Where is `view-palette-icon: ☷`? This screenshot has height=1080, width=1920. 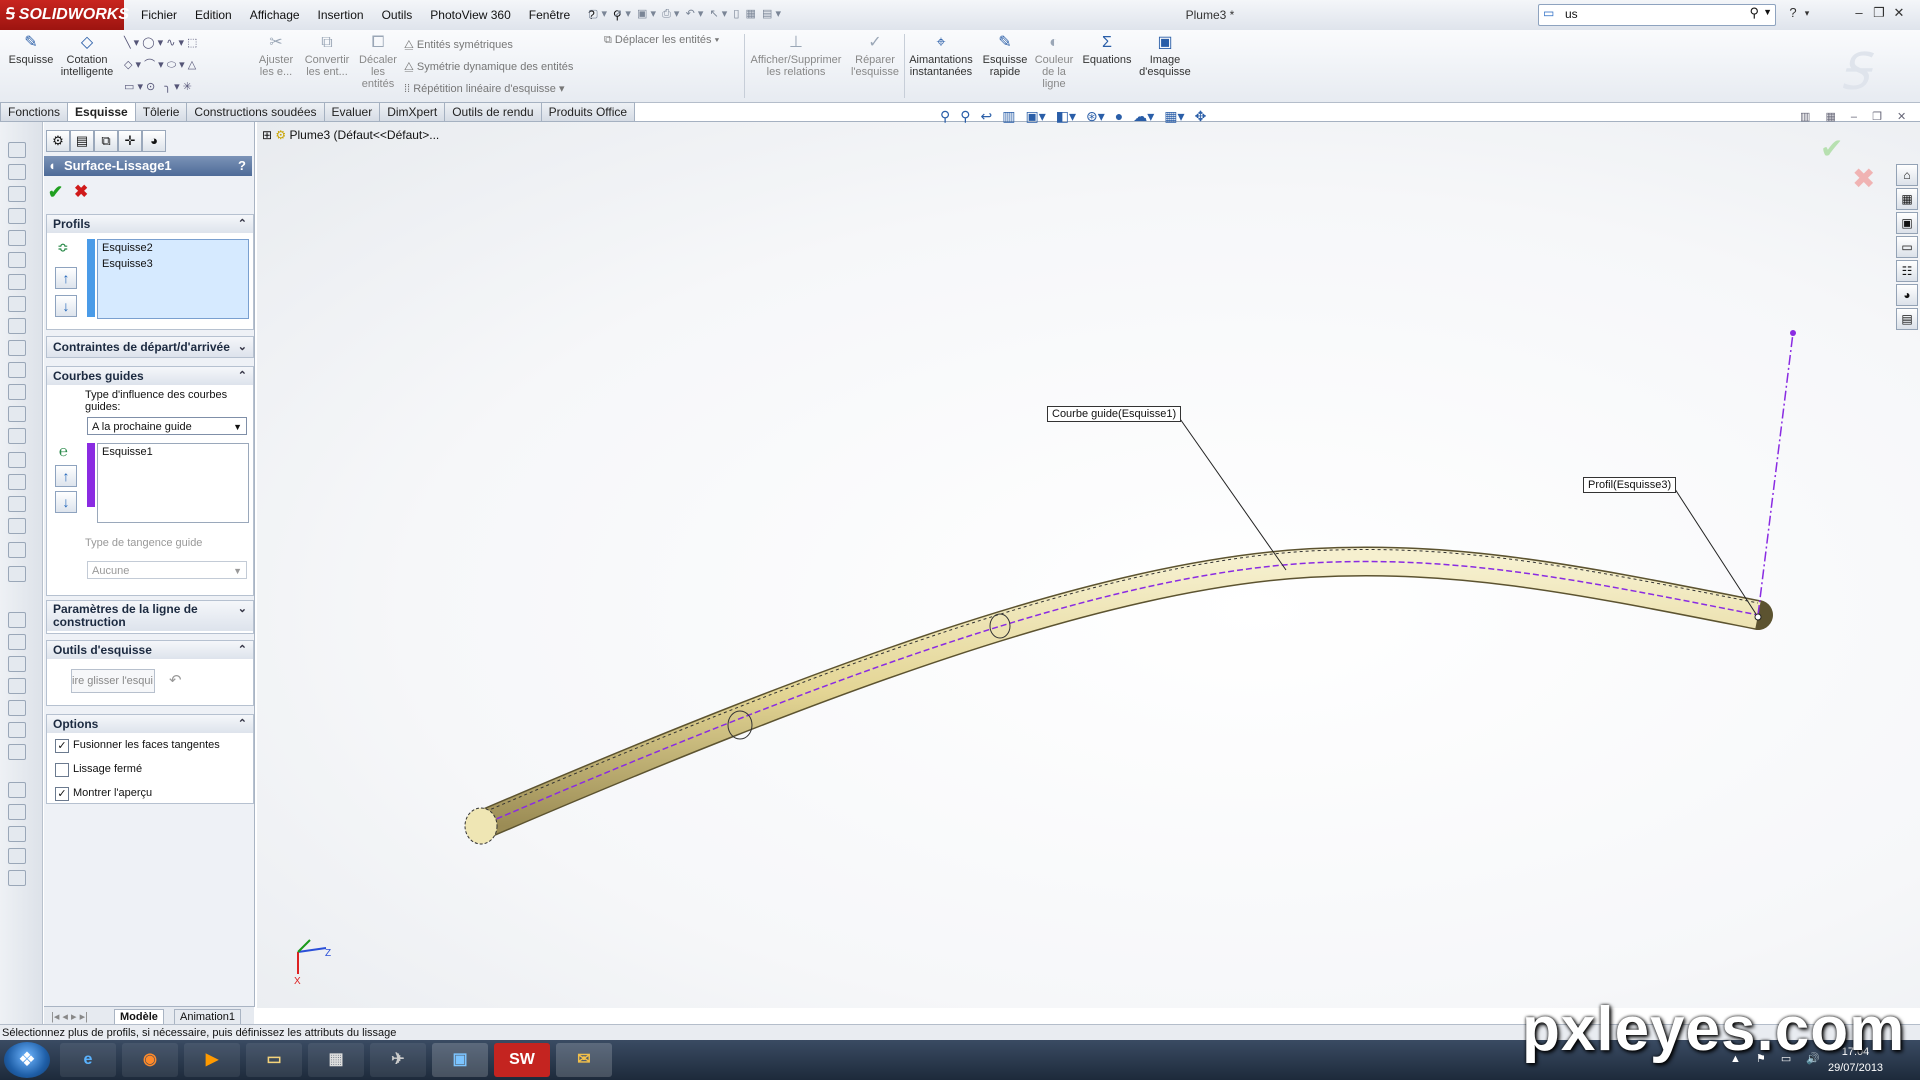 view-palette-icon: ☷ is located at coordinates (1907, 271).